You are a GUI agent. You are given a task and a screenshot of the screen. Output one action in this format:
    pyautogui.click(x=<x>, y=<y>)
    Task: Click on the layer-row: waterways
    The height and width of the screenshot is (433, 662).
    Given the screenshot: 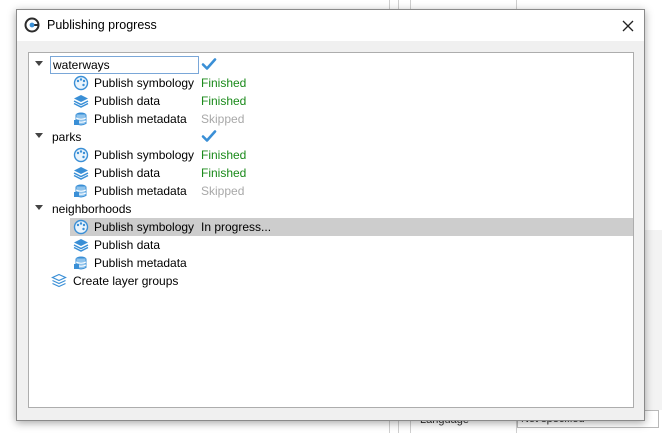 What is the action you would take?
    pyautogui.click(x=331, y=65)
    